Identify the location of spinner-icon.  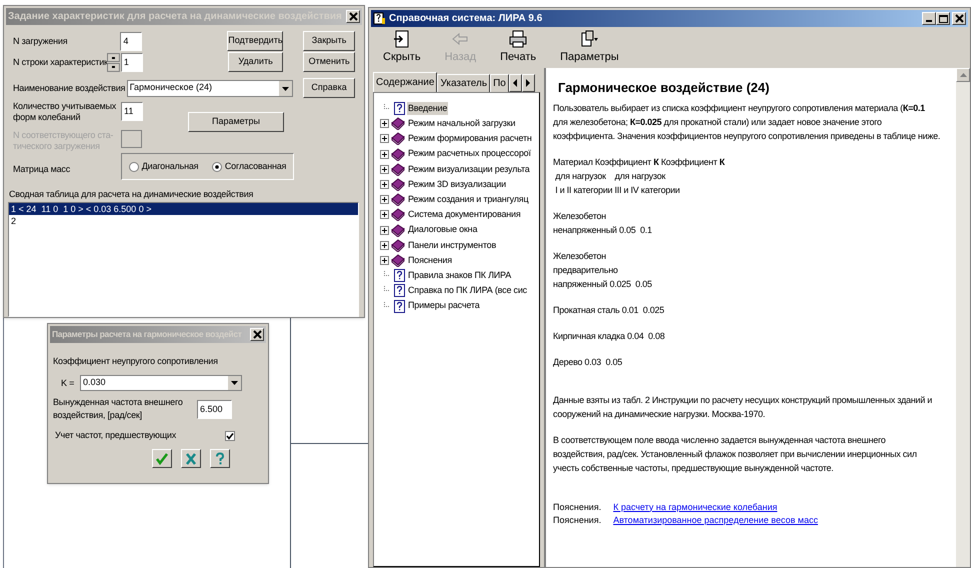
(113, 62).